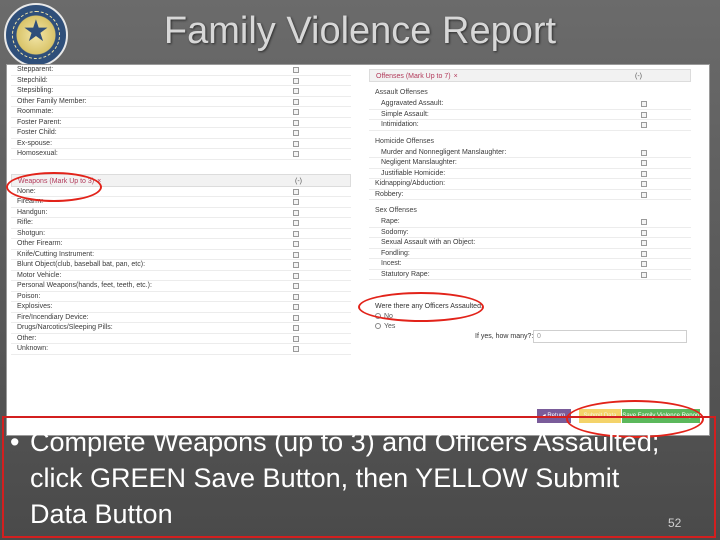 The width and height of the screenshot is (720, 540). What do you see at coordinates (395, 253) in the screenshot?
I see `offense-row-label: Fondling:` at bounding box center [395, 253].